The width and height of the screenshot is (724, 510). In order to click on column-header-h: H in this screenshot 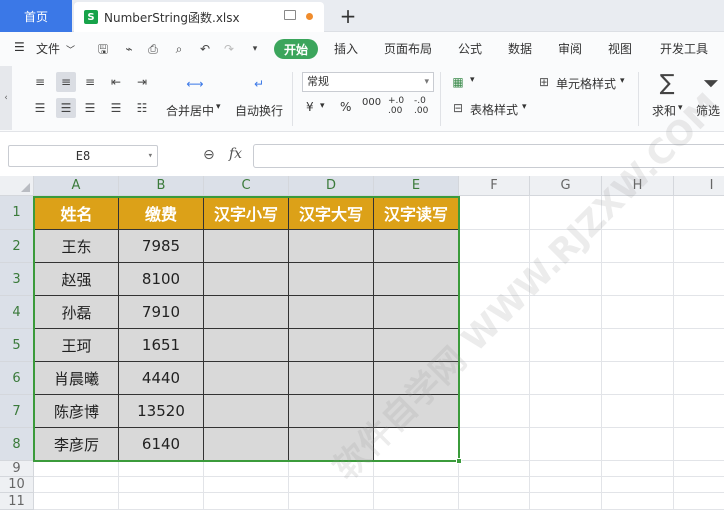, I will do `click(638, 186)`.